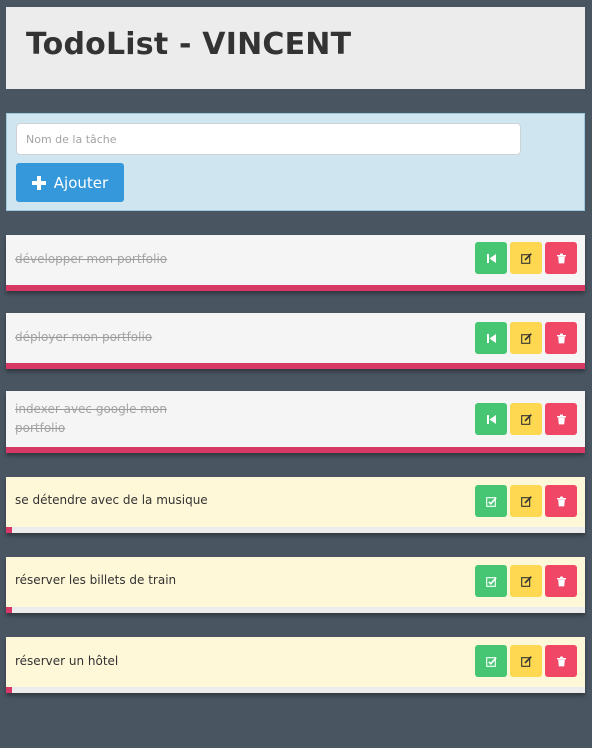  What do you see at coordinates (81, 182) in the screenshot?
I see `add-task-label: Ajouter` at bounding box center [81, 182].